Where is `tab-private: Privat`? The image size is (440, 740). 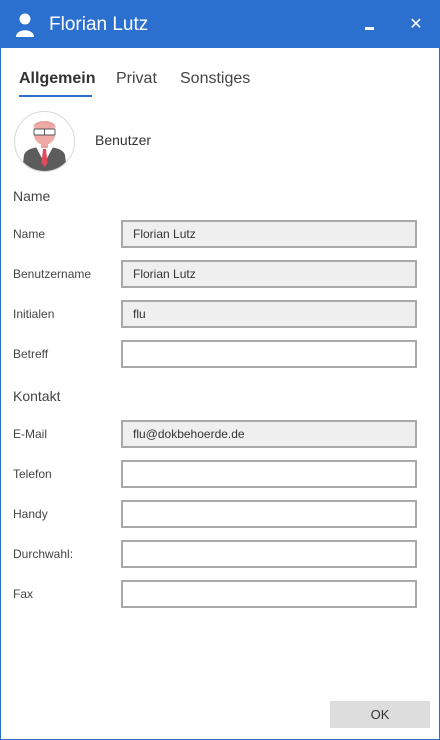
tab-private: Privat is located at coordinates (136, 79).